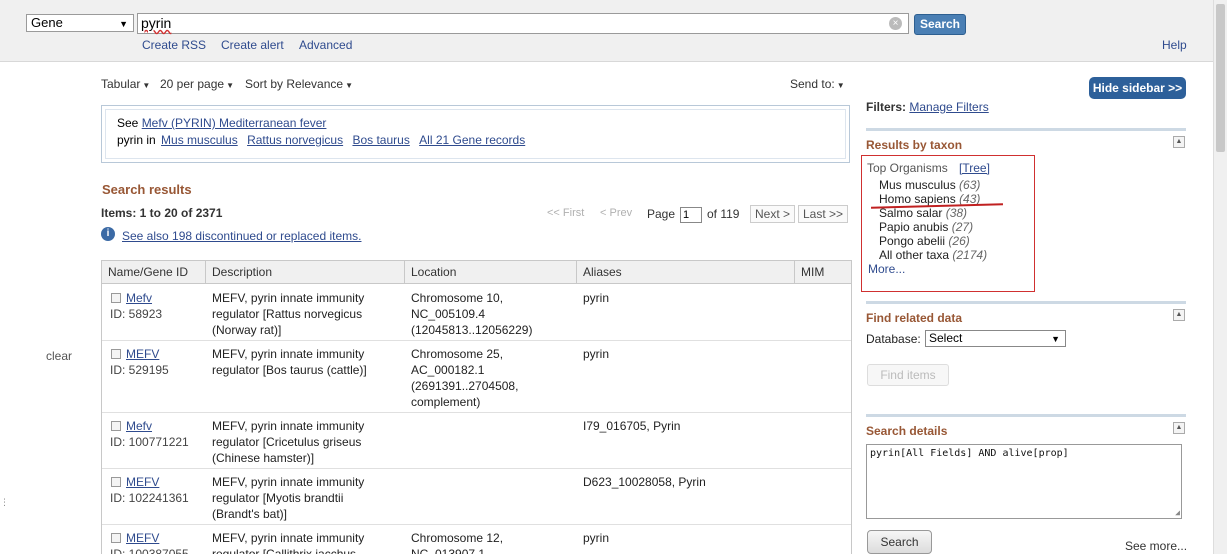 The image size is (1227, 554). What do you see at coordinates (995, 338) in the screenshot?
I see `related-database-select: Select ▼` at bounding box center [995, 338].